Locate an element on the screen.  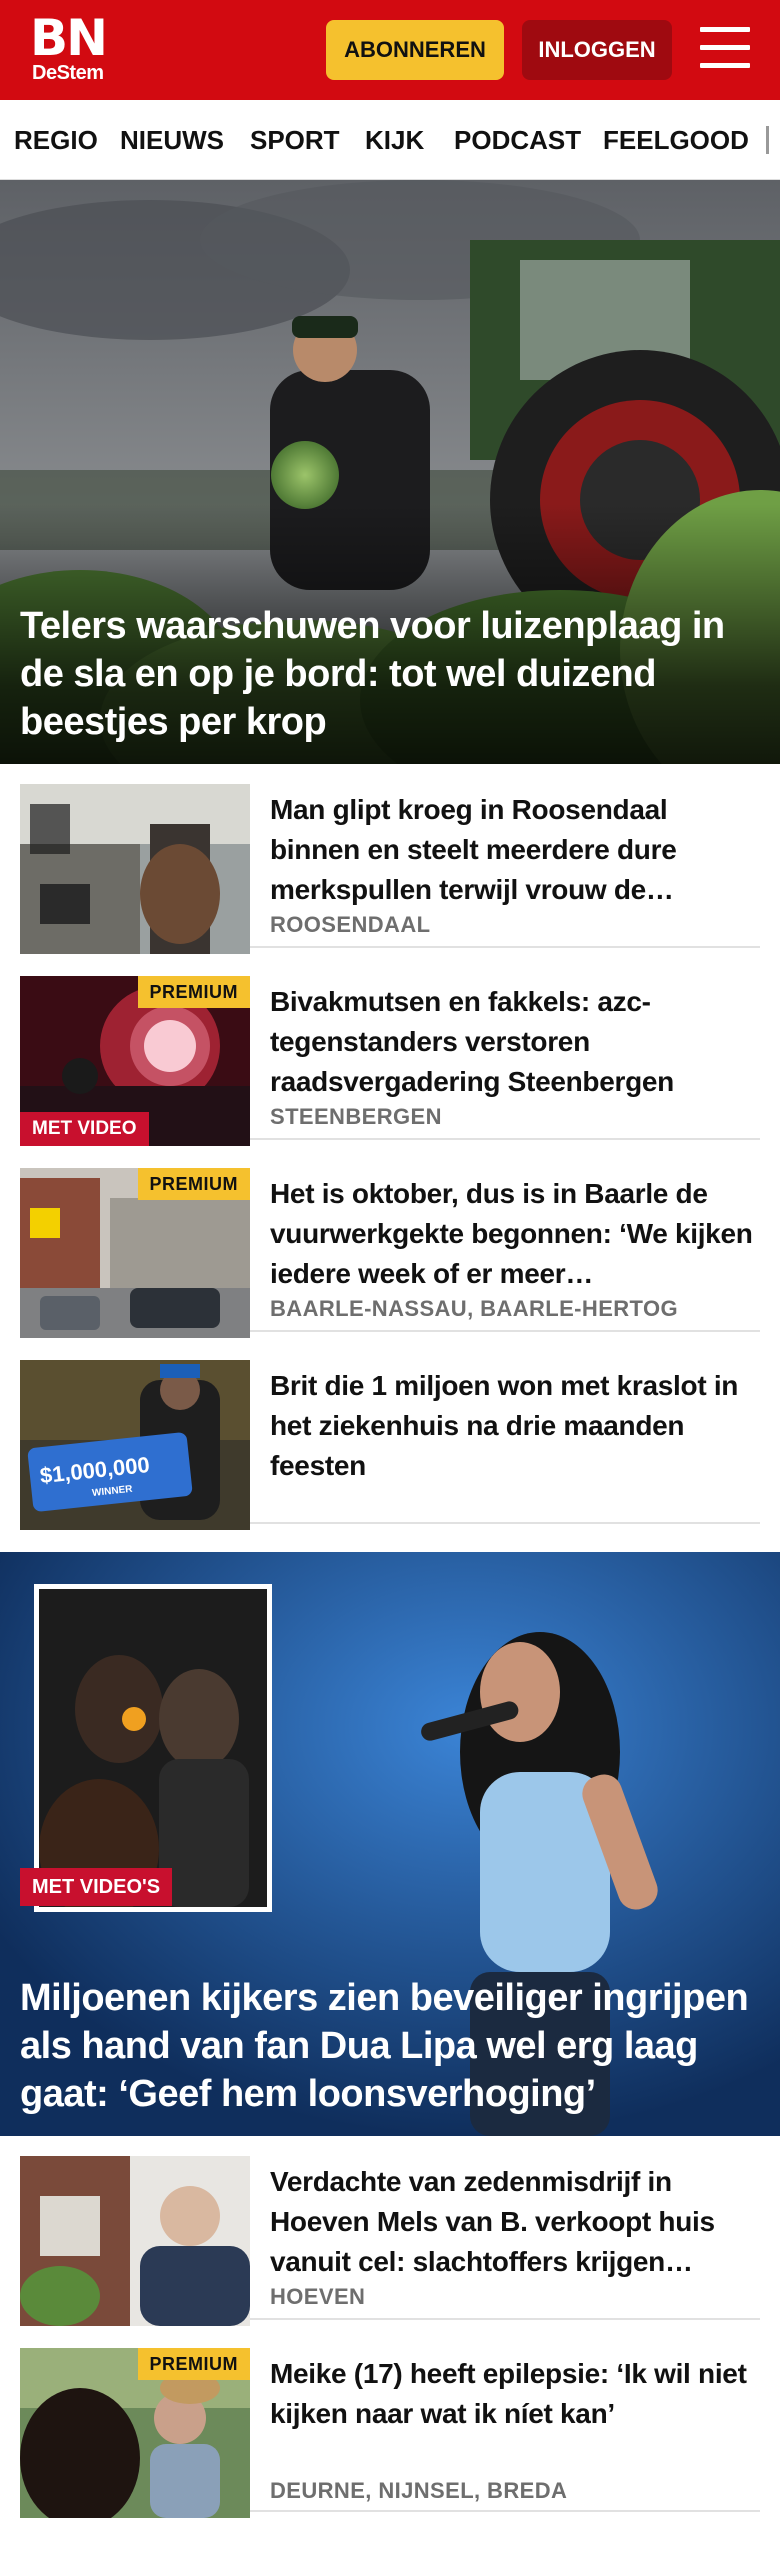
nav-overflow-indicator is located at coordinates (767, 140).